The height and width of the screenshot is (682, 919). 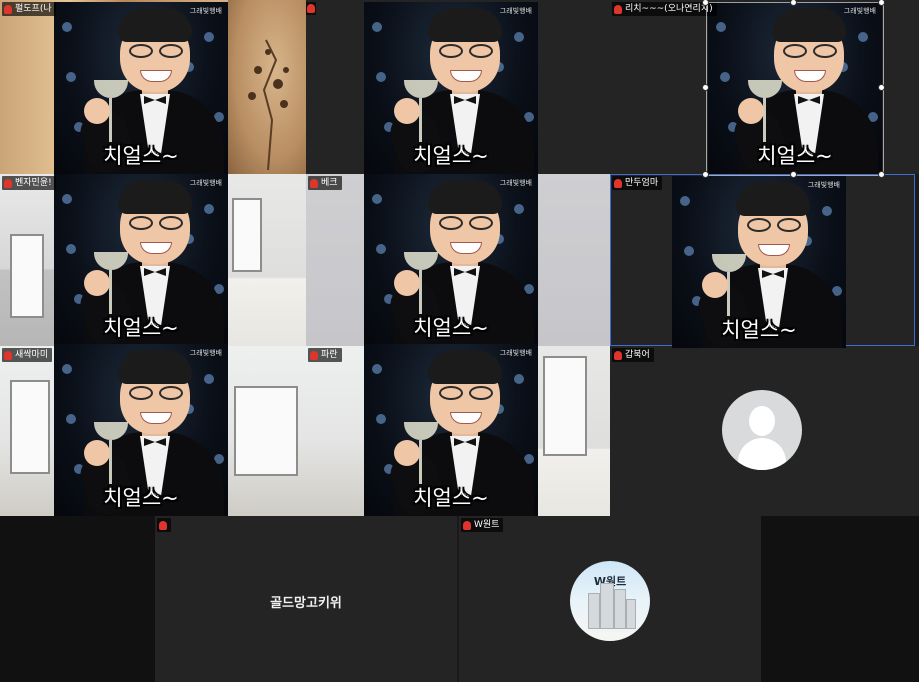 What do you see at coordinates (268, 105) in the screenshot?
I see `plant-shadow-graphic` at bounding box center [268, 105].